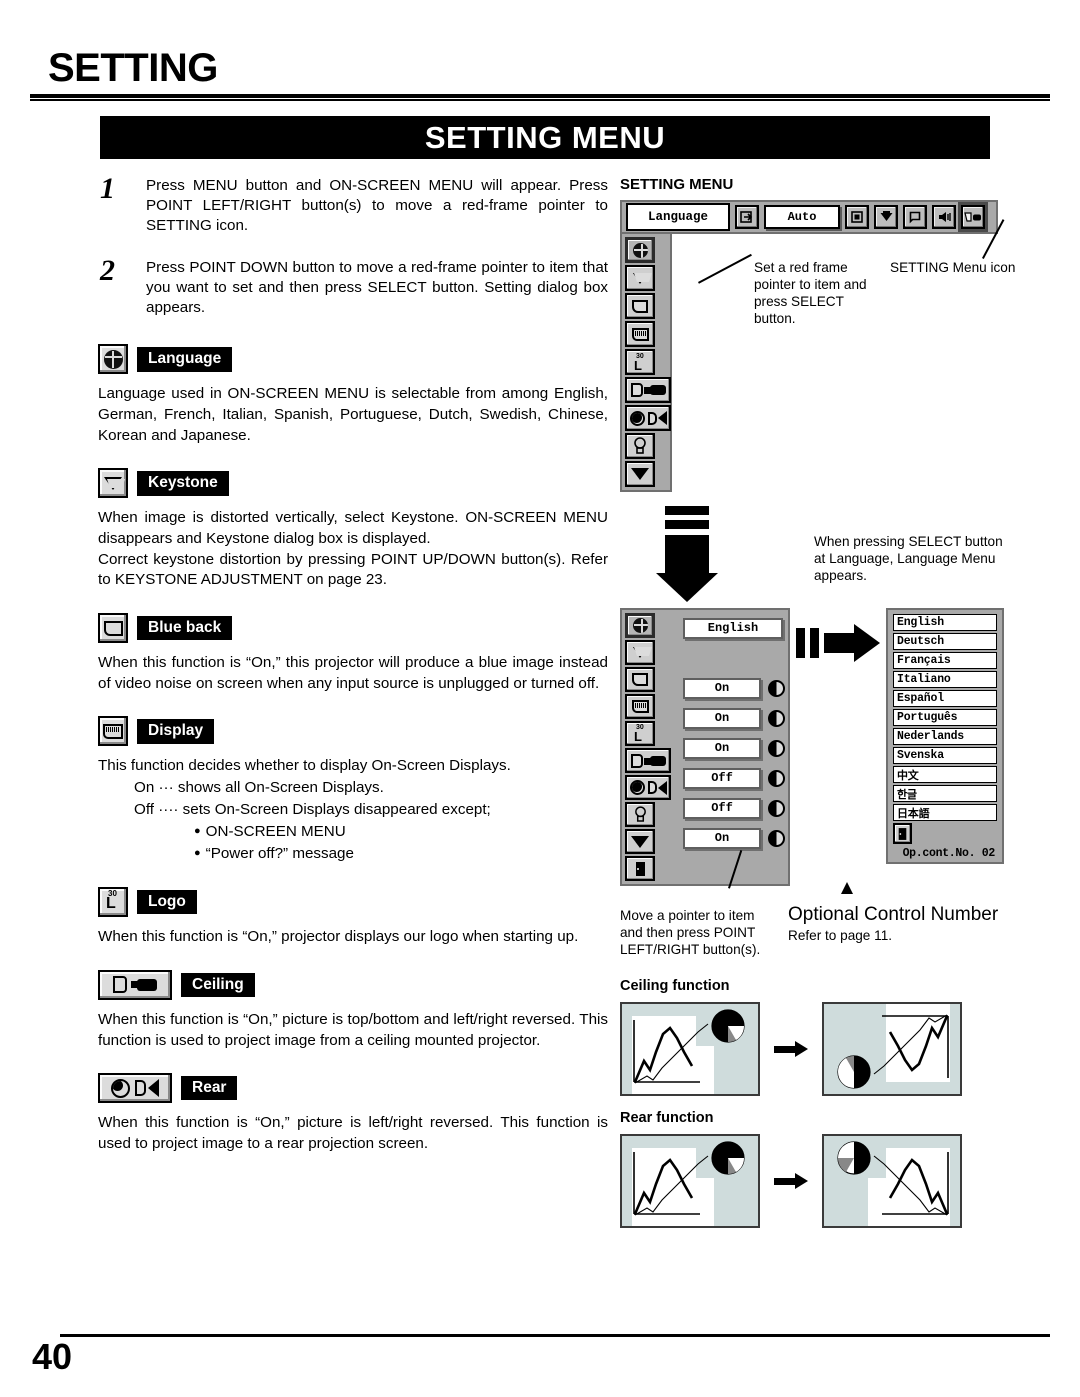 Image resolution: width=1080 pixels, height=1397 pixels. Describe the element at coordinates (275, 832) in the screenshot. I see `bullet-text: ON-SCREEN MENU` at that location.